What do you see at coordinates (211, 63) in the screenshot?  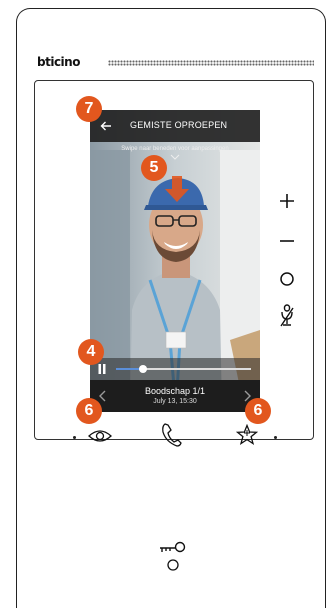 I see `speaker-grille` at bounding box center [211, 63].